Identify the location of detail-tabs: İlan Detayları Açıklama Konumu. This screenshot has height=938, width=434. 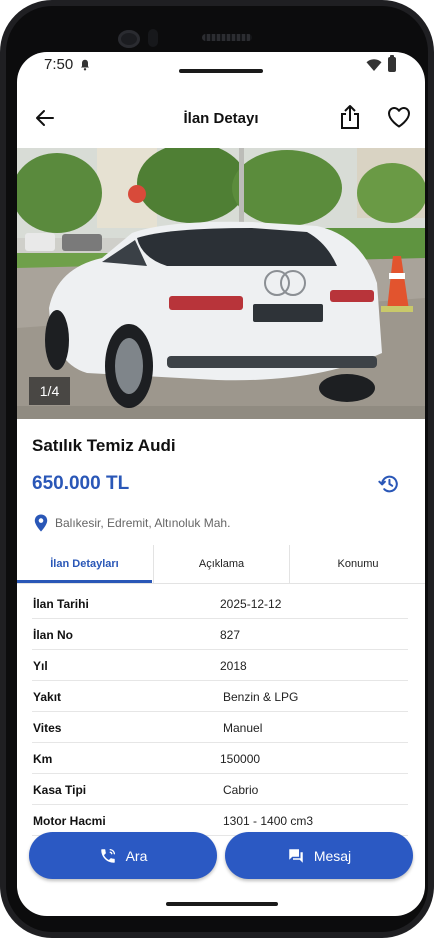
(221, 564).